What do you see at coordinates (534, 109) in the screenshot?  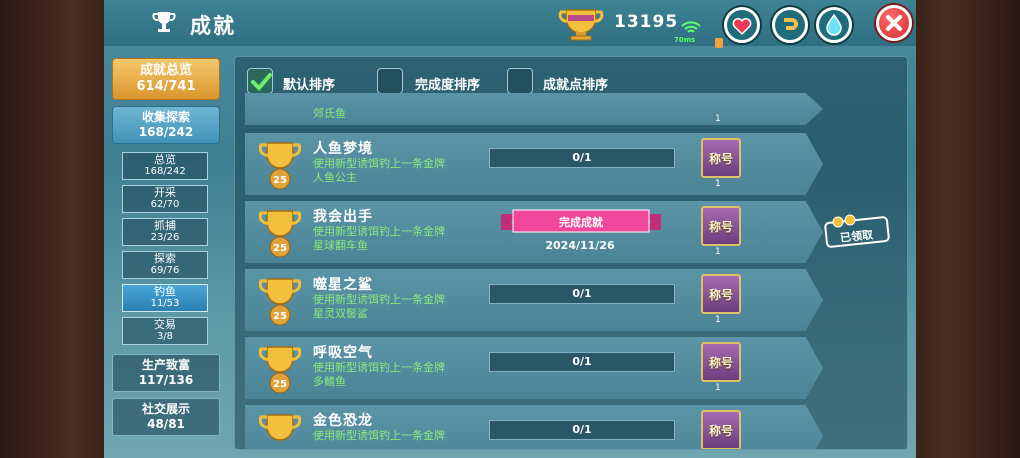 I see `list-item: 郊氏鱼 1` at bounding box center [534, 109].